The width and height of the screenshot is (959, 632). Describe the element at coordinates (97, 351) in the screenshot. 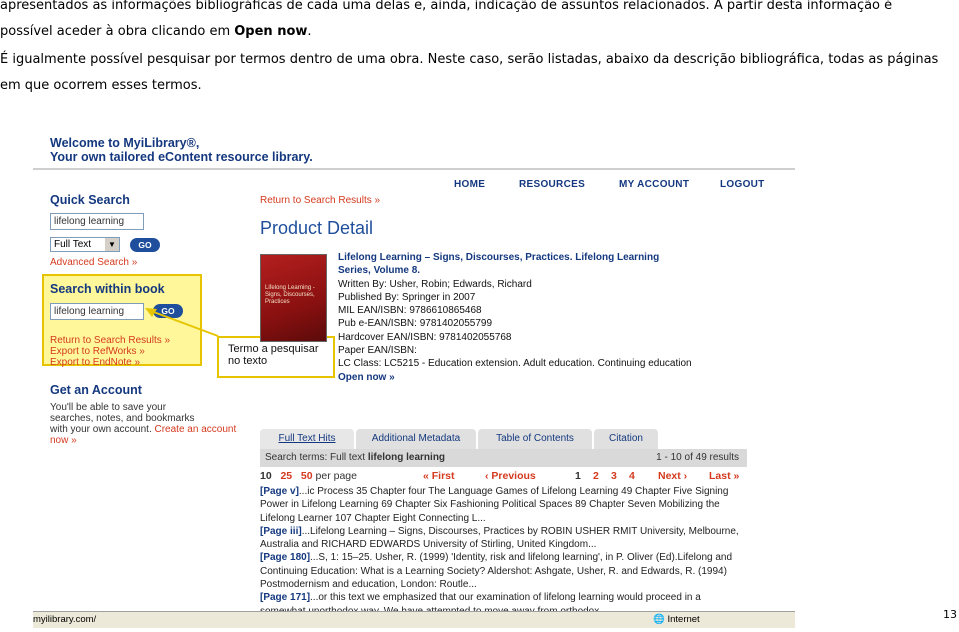

I see `export-refworks-link: Export to RefWorks »` at that location.